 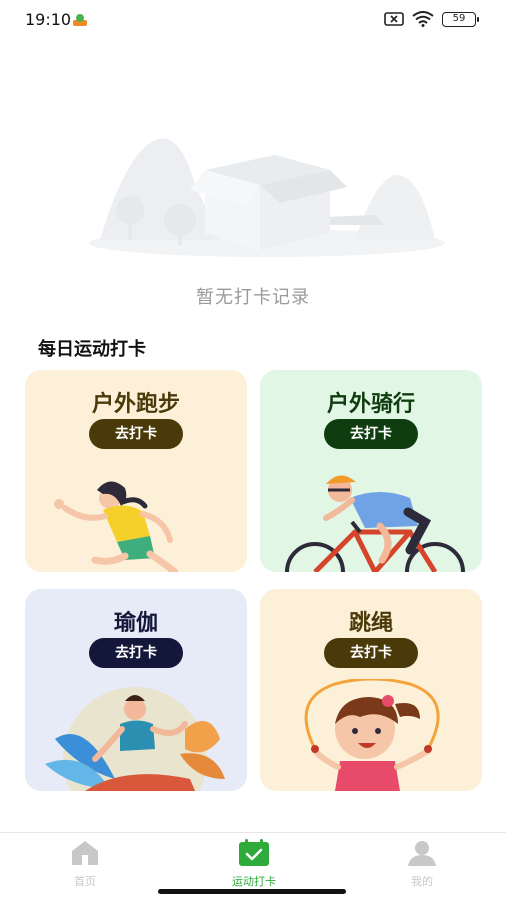 What do you see at coordinates (80, 20) in the screenshot?
I see `app-notification-icon` at bounding box center [80, 20].